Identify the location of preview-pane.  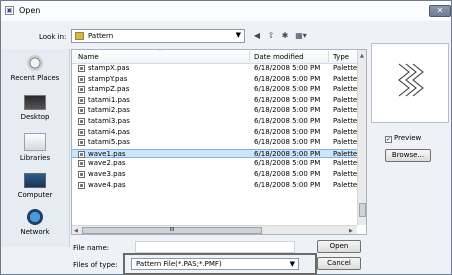
(410, 83).